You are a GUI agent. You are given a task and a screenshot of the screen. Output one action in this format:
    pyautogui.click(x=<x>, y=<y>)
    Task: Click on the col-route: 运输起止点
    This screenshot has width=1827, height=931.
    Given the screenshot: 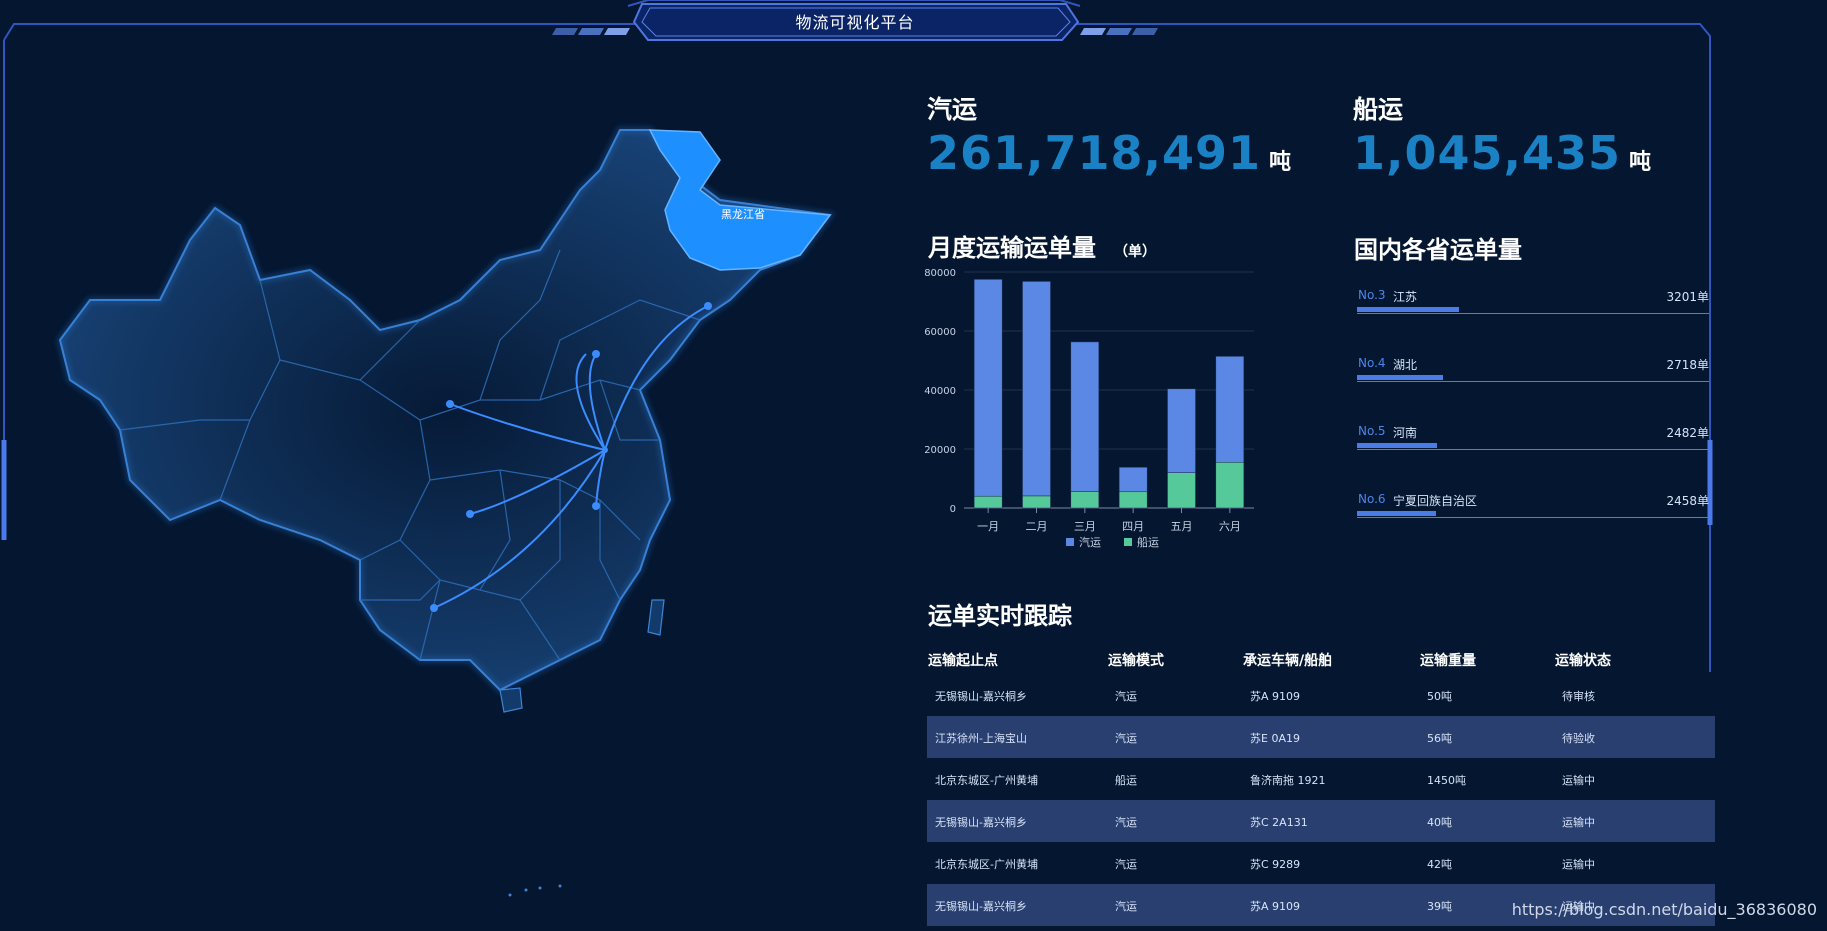 What is the action you would take?
    pyautogui.click(x=963, y=661)
    